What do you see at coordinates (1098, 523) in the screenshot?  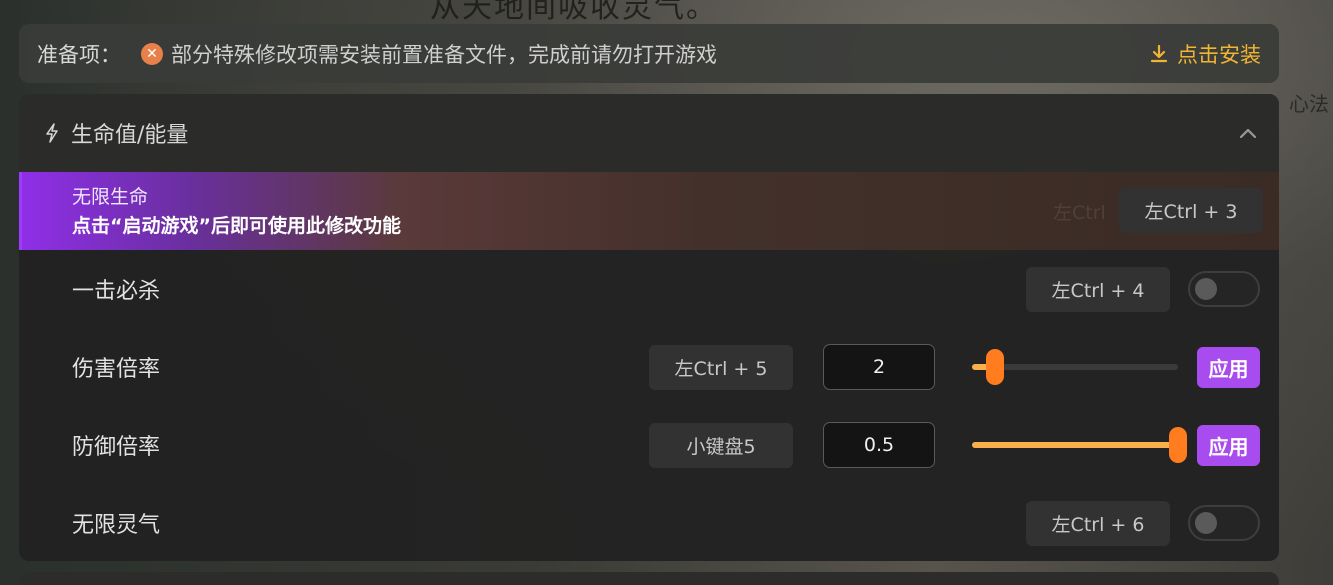 I see `hotkey-button: 左Ctrl + 6` at bounding box center [1098, 523].